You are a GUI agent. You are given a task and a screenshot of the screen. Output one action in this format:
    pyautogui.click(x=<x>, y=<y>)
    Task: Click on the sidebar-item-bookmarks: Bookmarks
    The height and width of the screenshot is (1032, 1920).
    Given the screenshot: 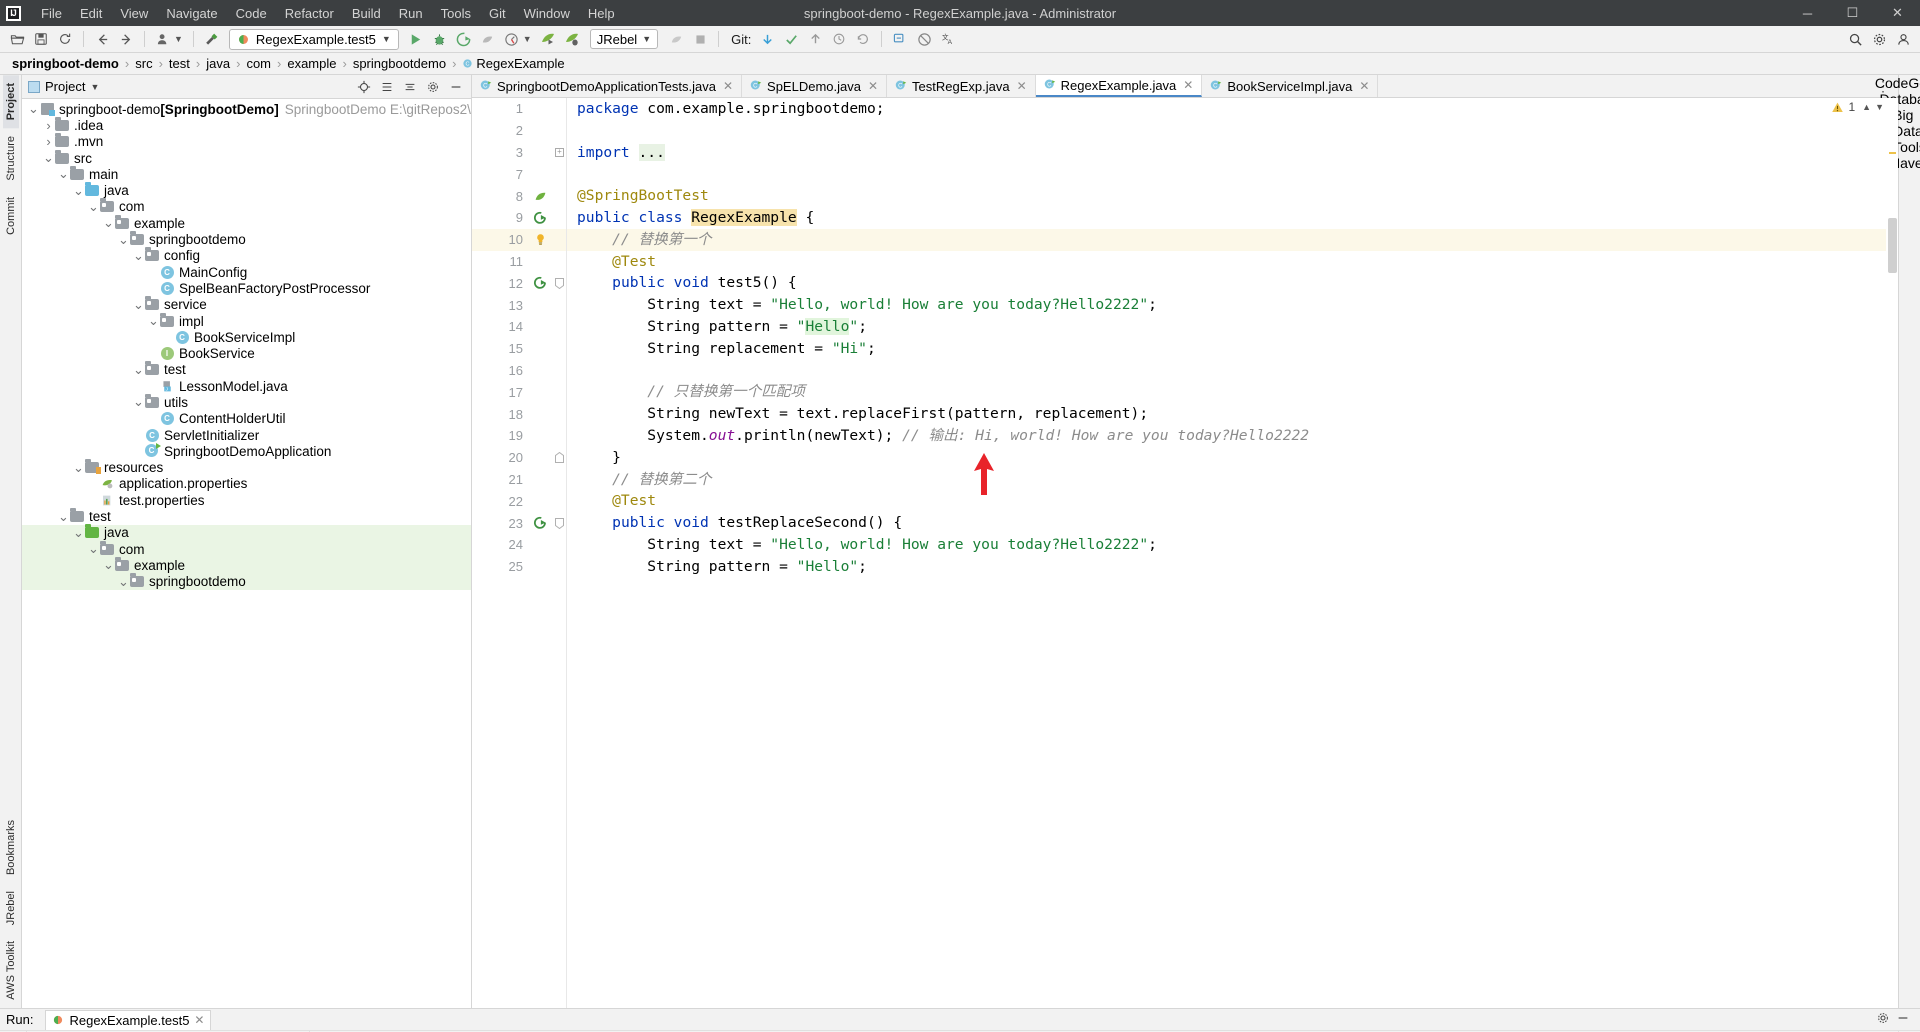 What is the action you would take?
    pyautogui.click(x=11, y=847)
    